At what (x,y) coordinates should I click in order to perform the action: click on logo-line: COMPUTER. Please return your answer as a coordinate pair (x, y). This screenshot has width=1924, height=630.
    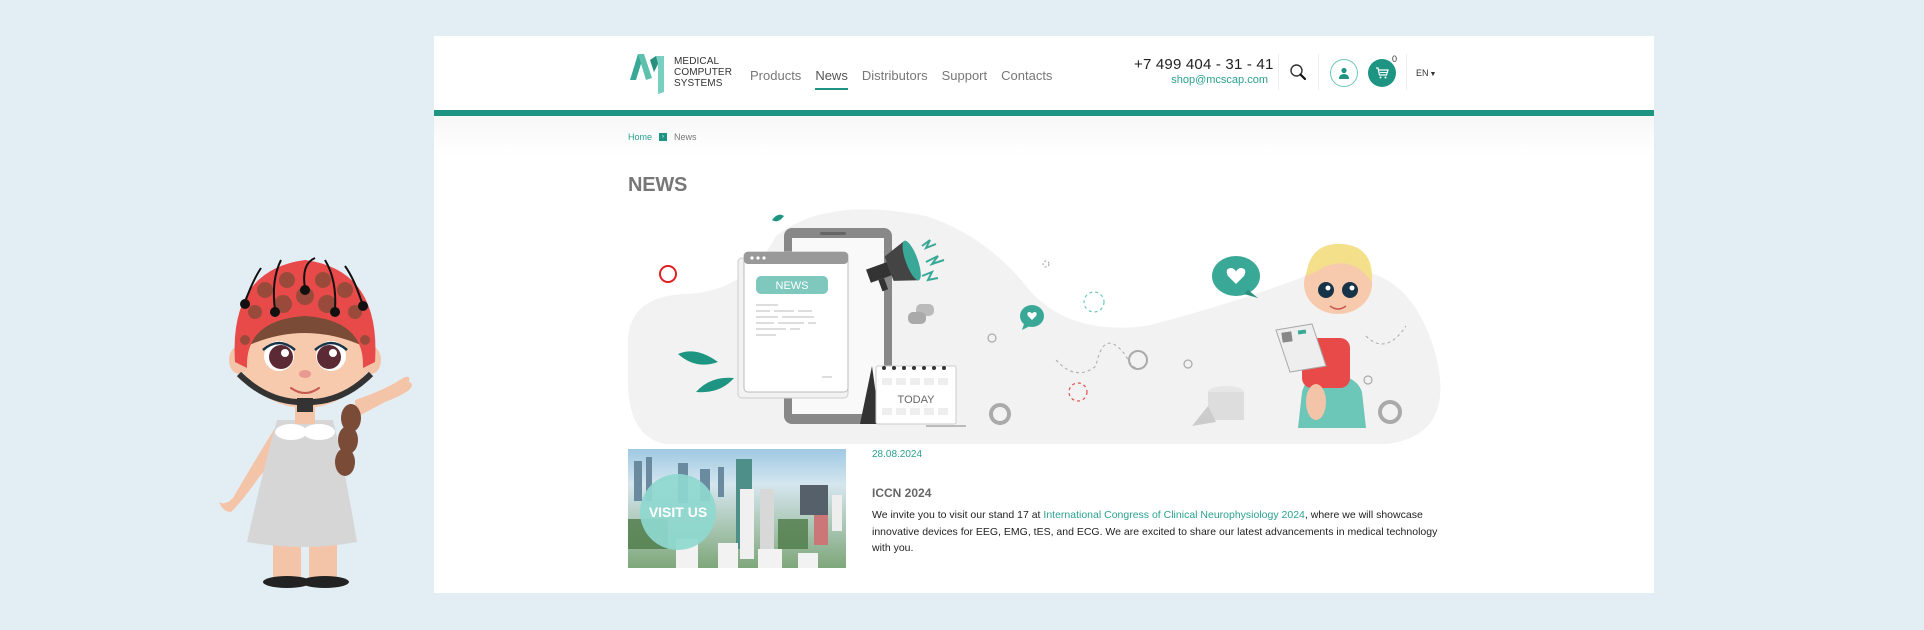
    Looking at the image, I should click on (703, 72).